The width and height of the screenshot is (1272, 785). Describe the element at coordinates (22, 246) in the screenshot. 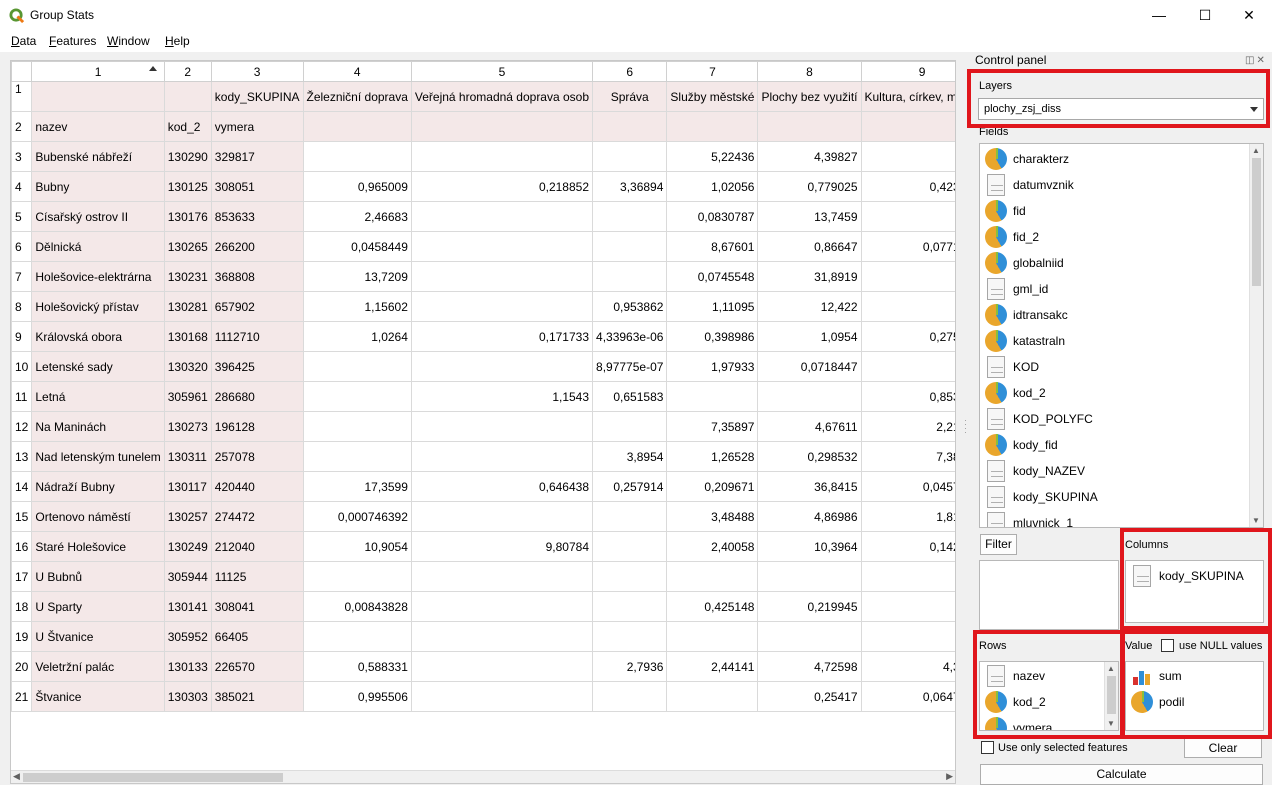

I see `row-number: 6` at that location.